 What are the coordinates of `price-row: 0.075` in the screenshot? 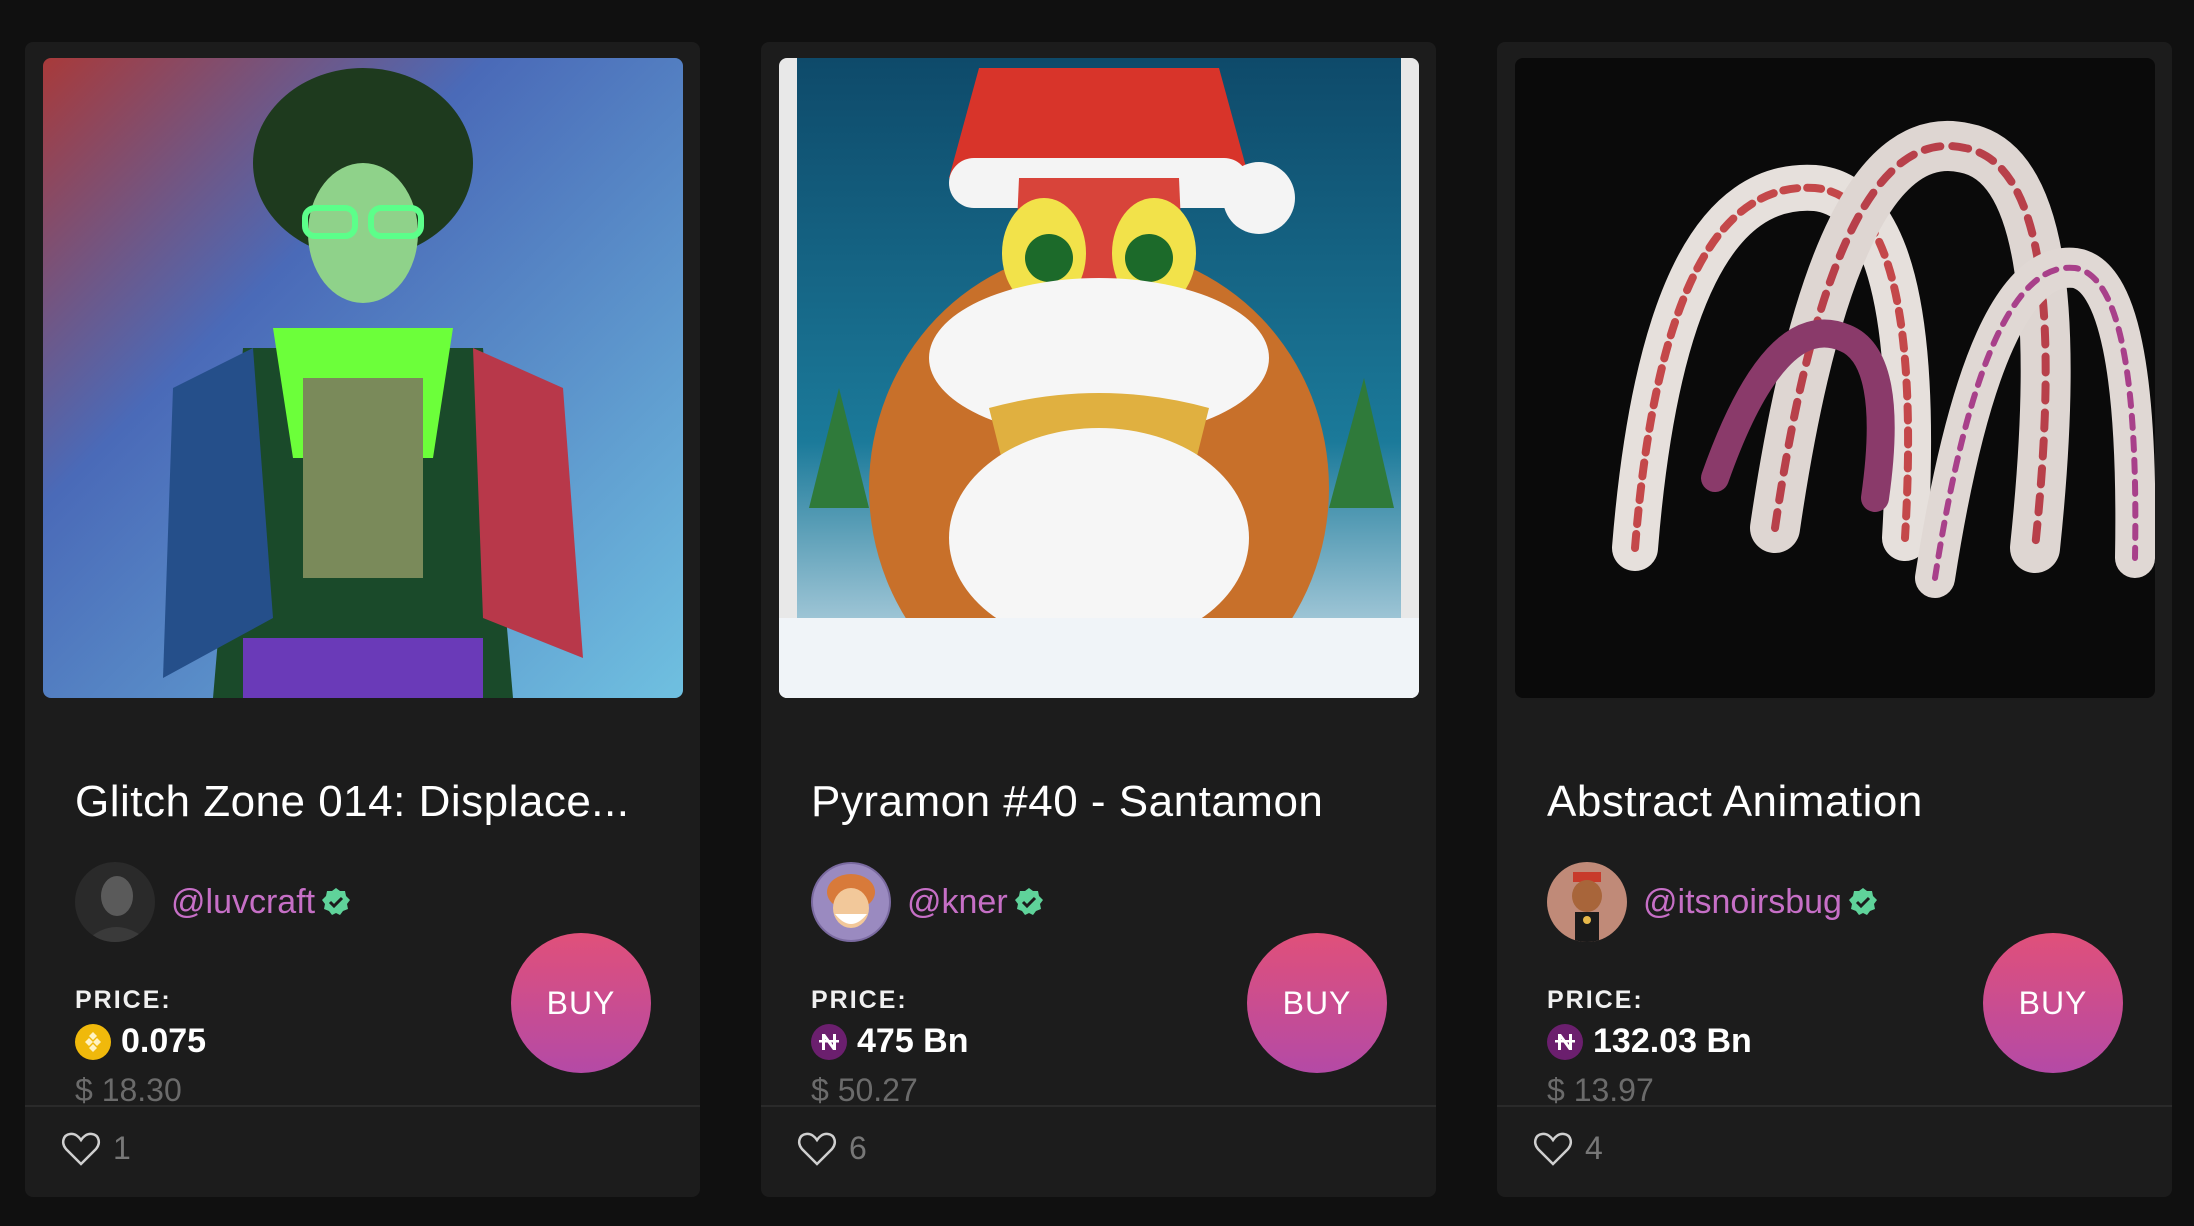 It's located at (140, 1041).